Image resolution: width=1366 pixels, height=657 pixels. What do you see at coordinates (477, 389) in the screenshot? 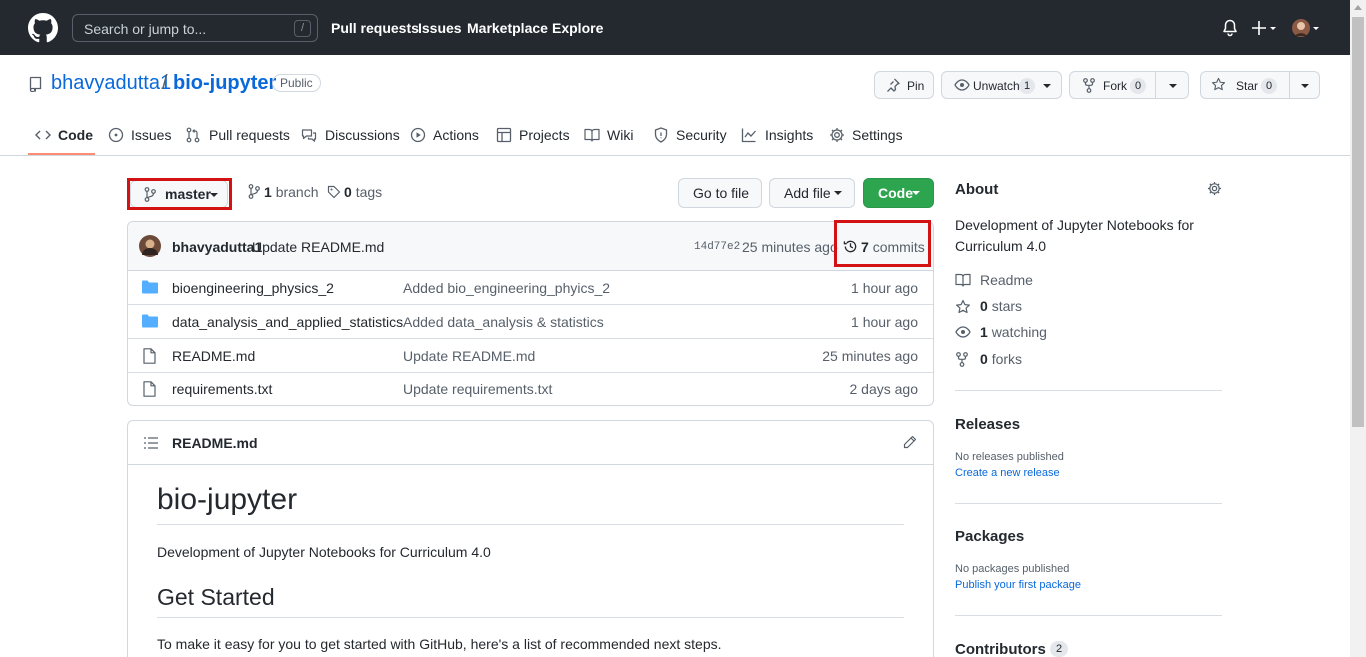
I see `file-commit-message-link: Update requirements.txt` at bounding box center [477, 389].